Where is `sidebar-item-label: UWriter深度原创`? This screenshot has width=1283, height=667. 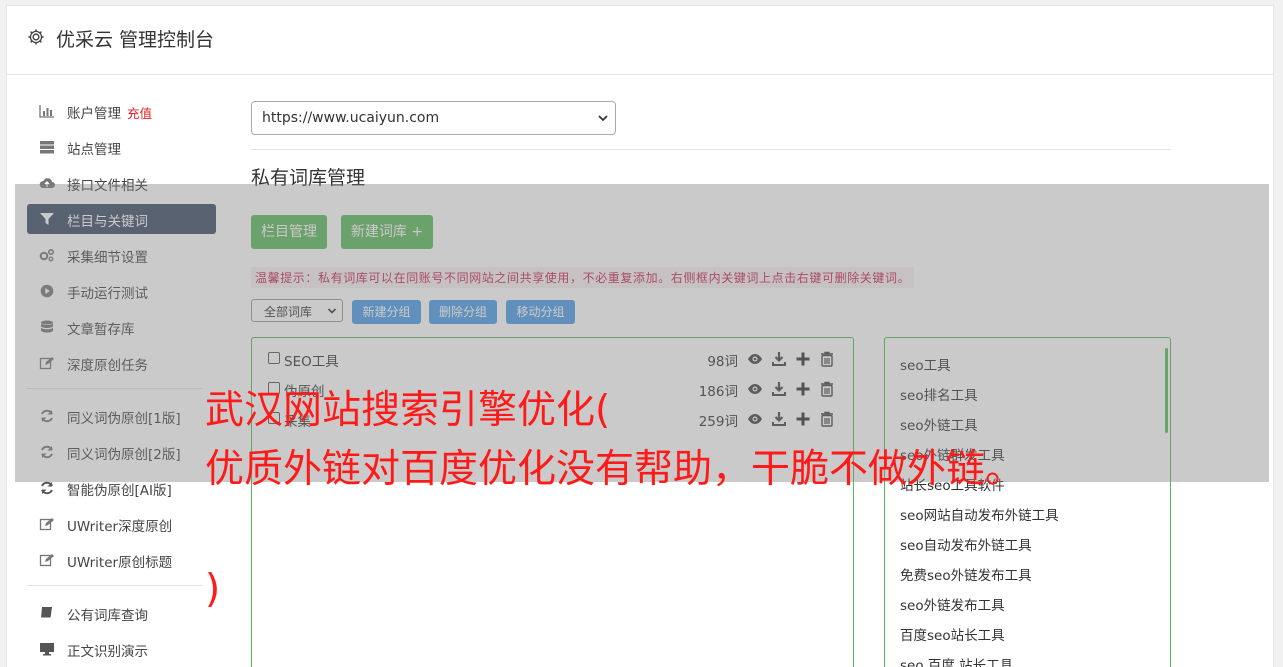
sidebar-item-label: UWriter深度原创 is located at coordinates (120, 527).